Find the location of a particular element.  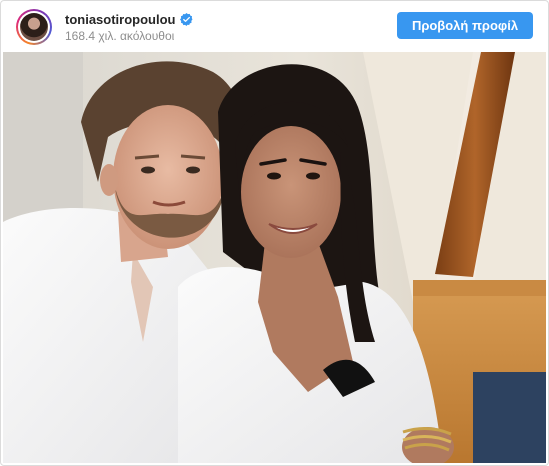

avatar-image is located at coordinates (34, 27).